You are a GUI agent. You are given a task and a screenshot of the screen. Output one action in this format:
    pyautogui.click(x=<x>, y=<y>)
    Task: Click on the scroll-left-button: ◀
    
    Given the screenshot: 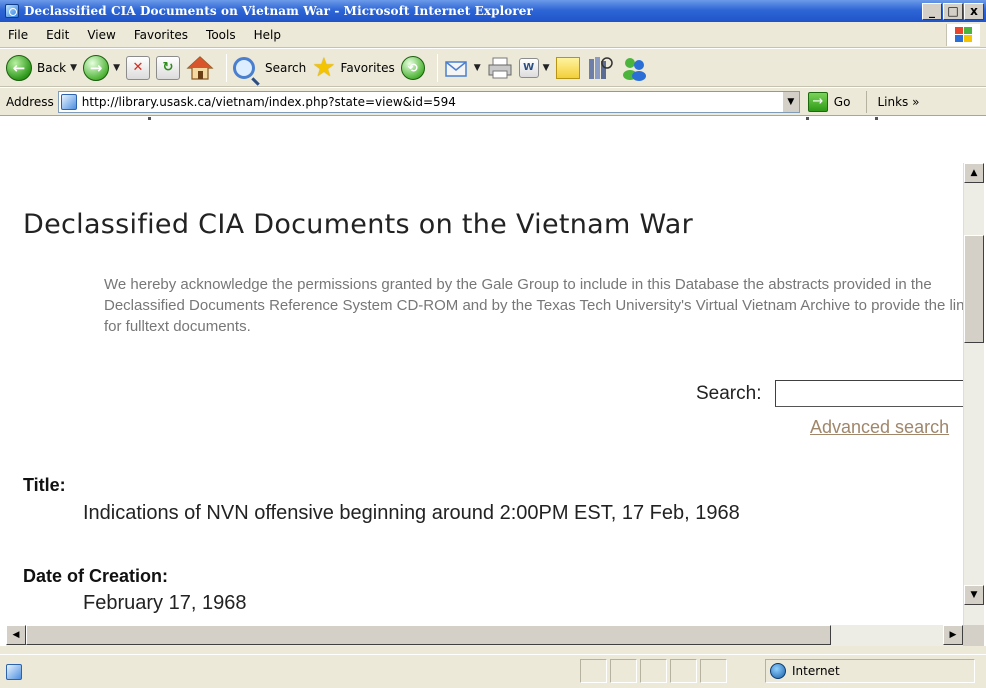 What is the action you would take?
    pyautogui.click(x=16, y=635)
    